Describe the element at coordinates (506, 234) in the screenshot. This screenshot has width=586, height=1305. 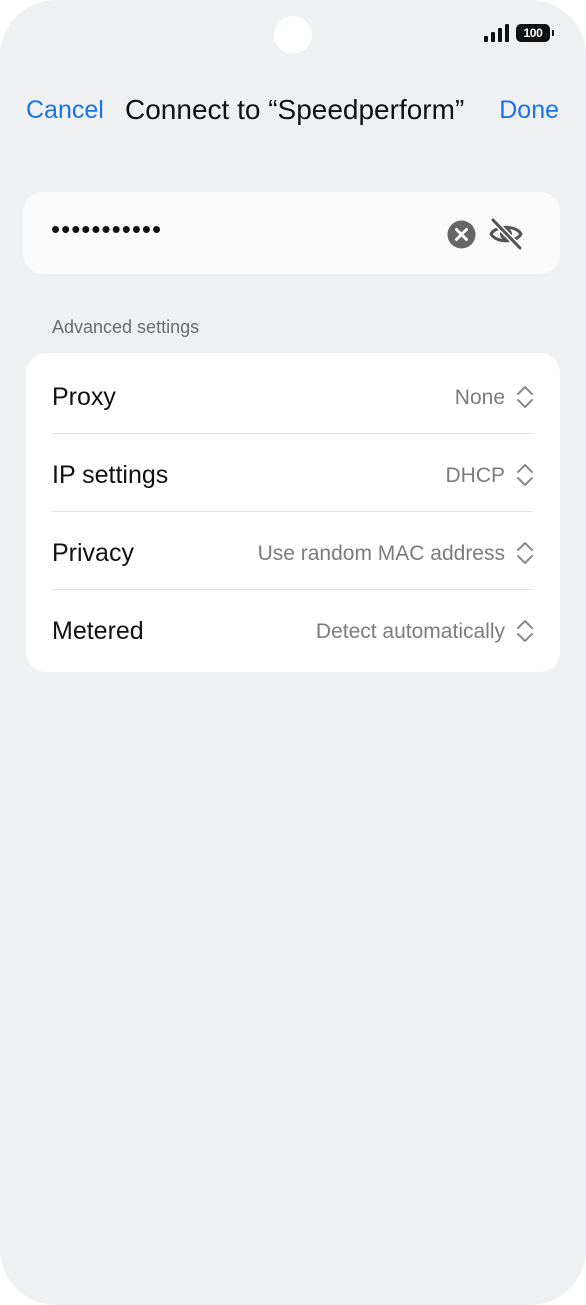
I see `eye-off-icon` at that location.